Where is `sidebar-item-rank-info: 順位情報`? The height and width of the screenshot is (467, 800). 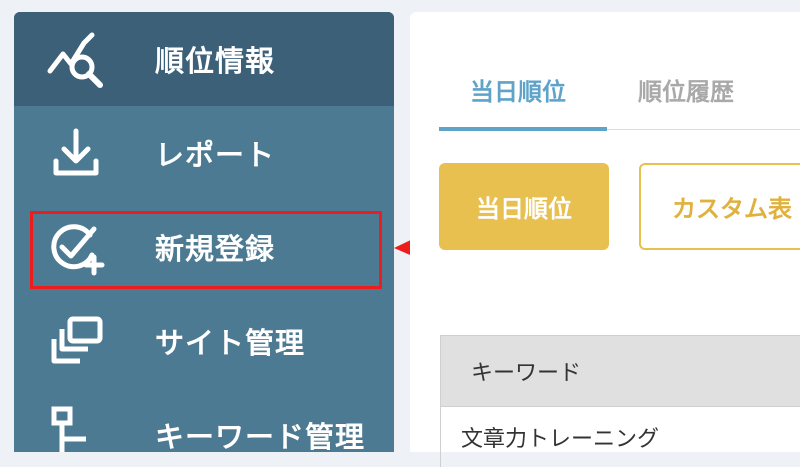 sidebar-item-rank-info: 順位情報 is located at coordinates (204, 59).